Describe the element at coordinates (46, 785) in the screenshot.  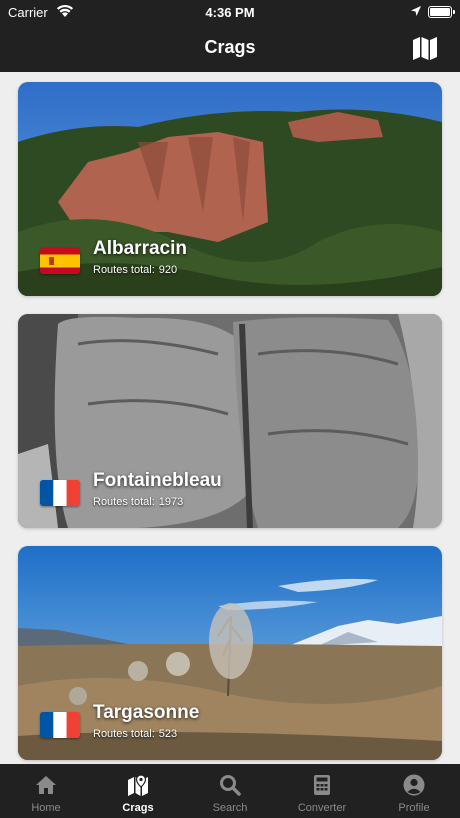
I see `home-icon` at that location.